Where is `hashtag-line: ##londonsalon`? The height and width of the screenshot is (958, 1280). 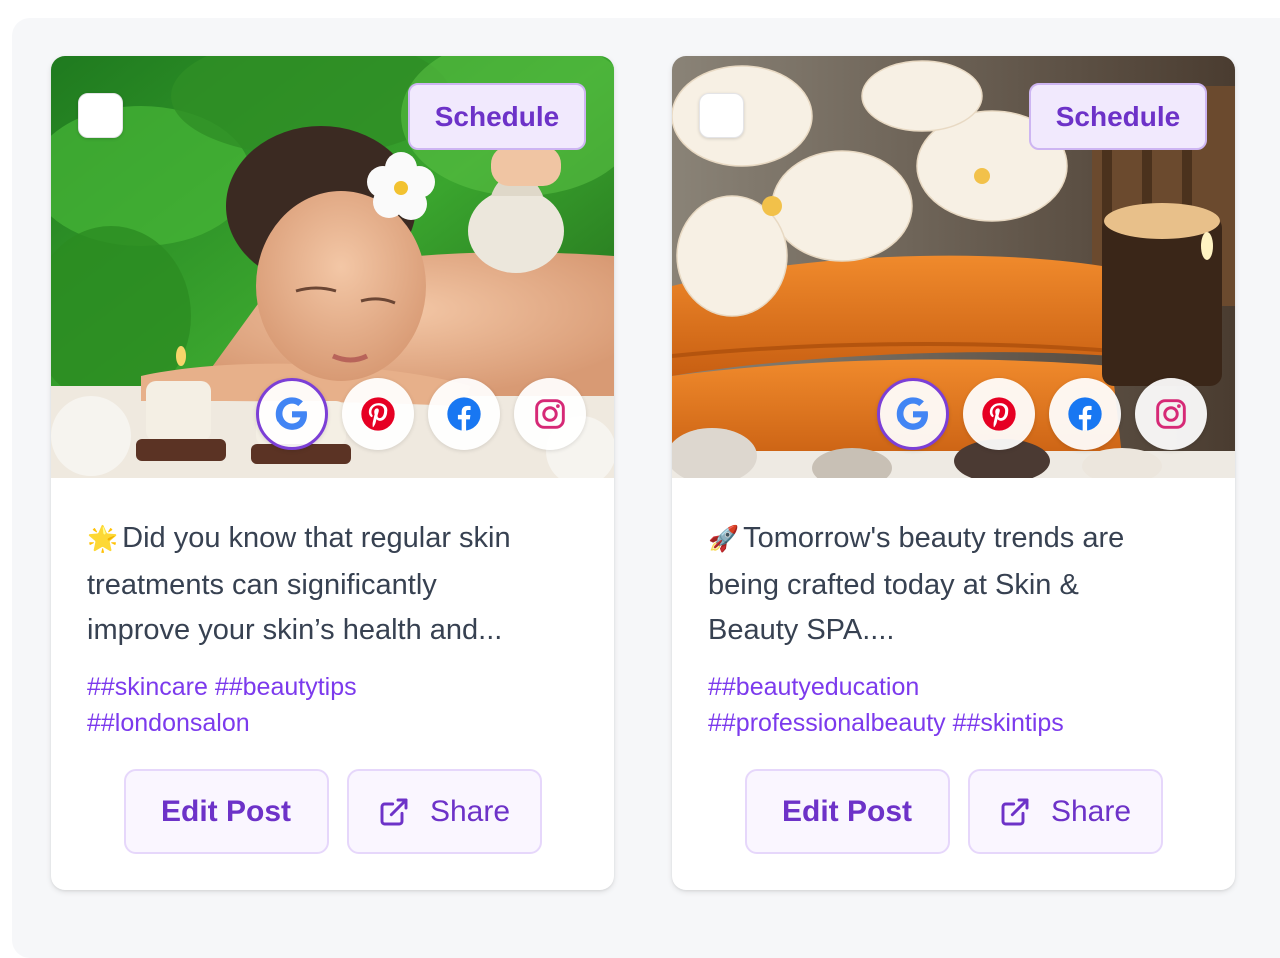 hashtag-line: ##londonsalon is located at coordinates (332, 723).